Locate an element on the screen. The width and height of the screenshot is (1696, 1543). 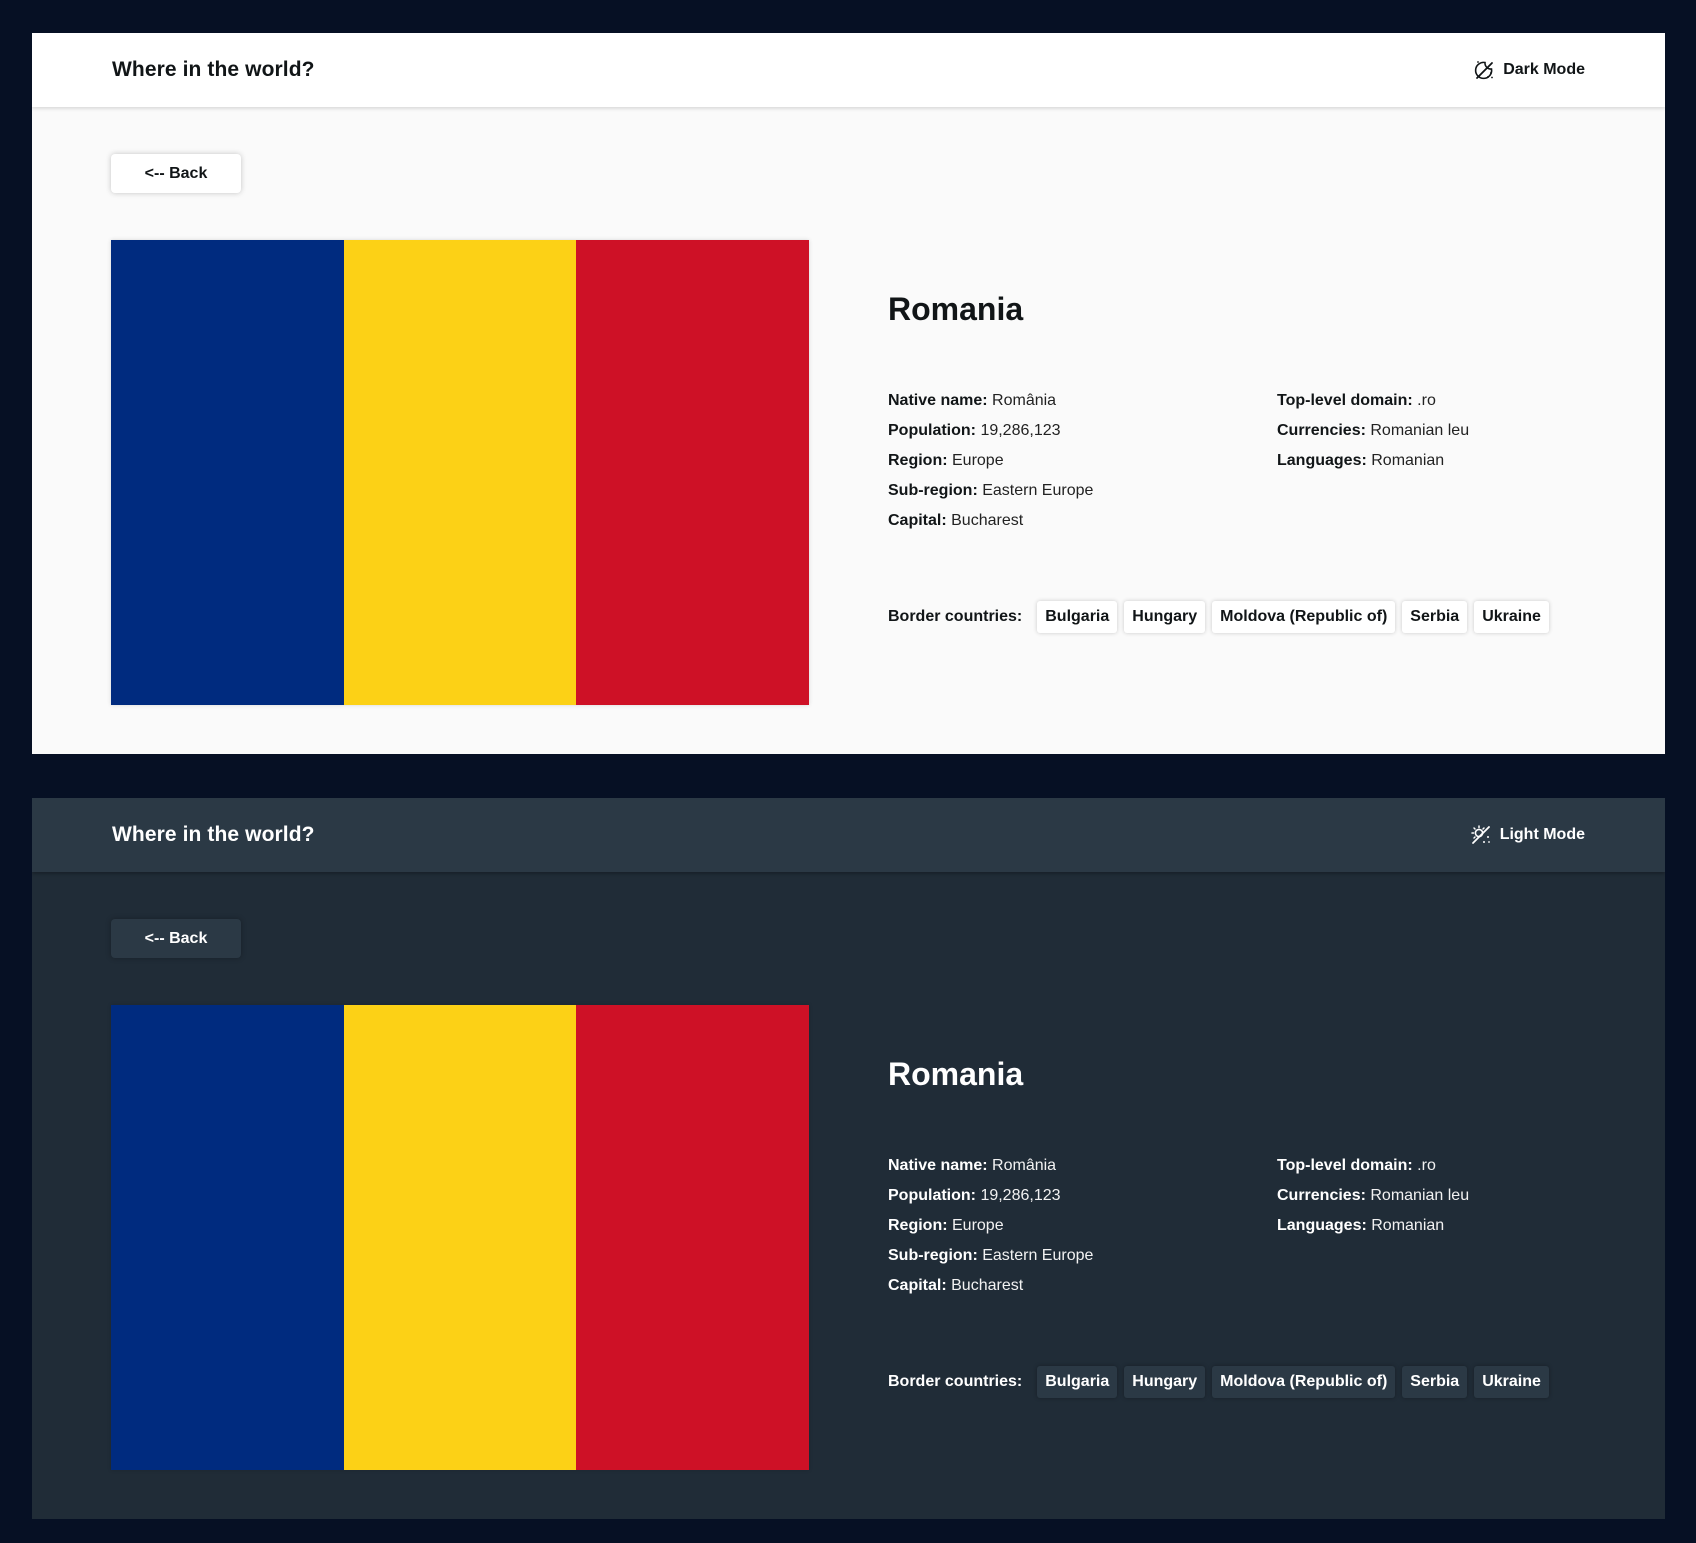
header: Where in the world? Light Mode is located at coordinates (848, 835).